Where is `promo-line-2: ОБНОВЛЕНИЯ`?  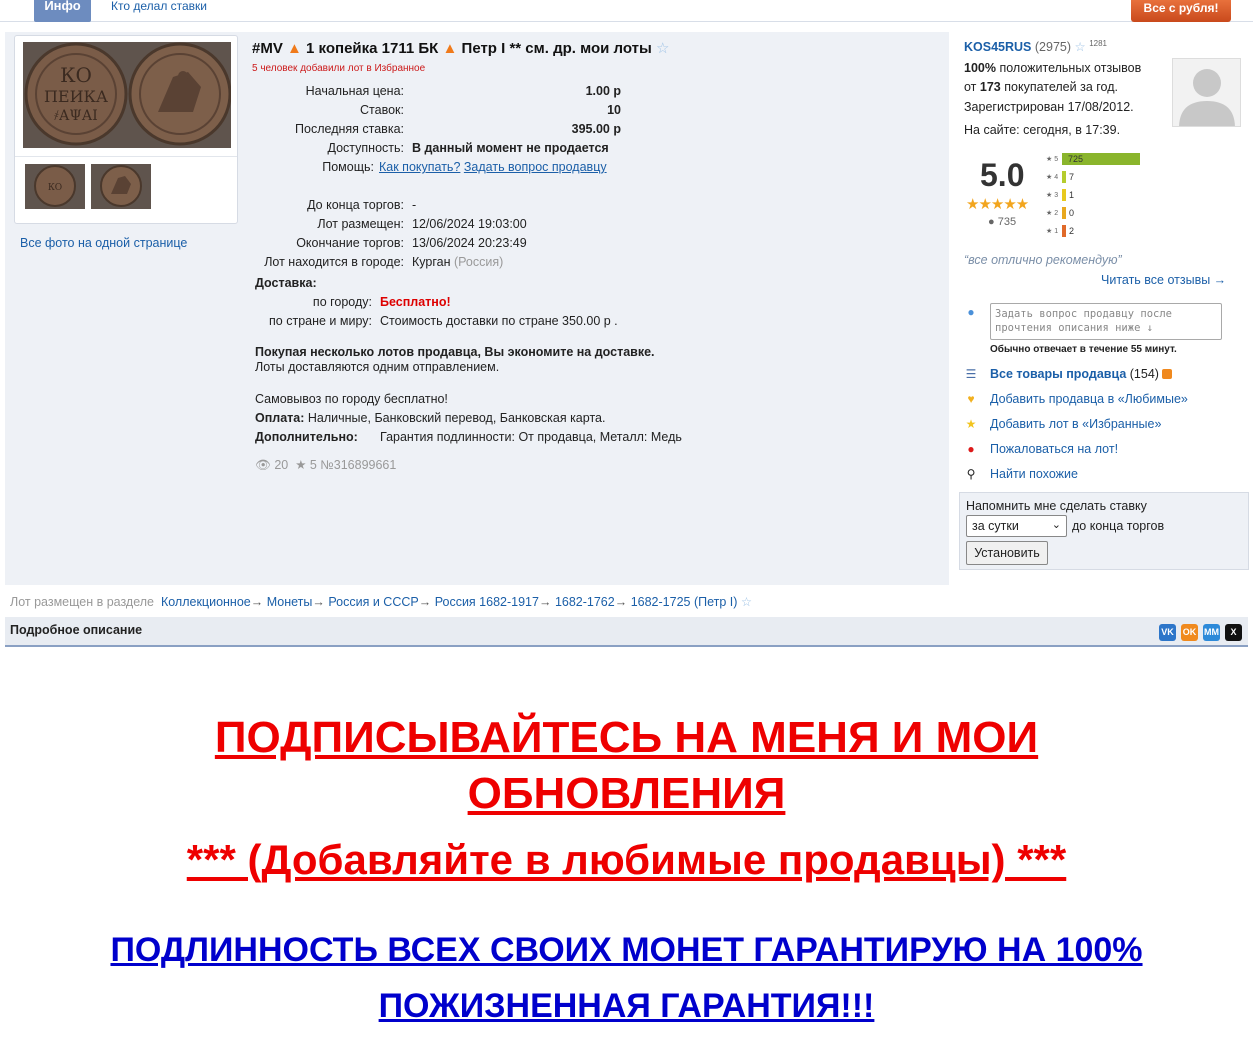
promo-line-2: ОБНОВЛЕНИЯ is located at coordinates (626, 793).